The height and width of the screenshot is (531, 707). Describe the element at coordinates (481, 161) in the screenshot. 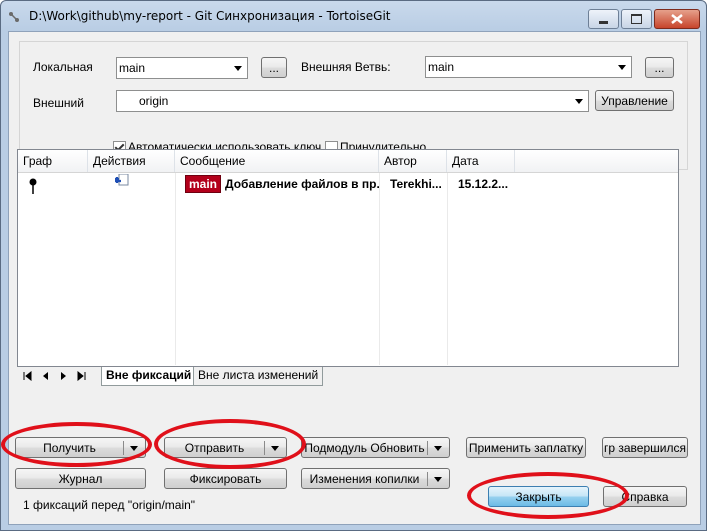

I see `column-date: Дата` at that location.